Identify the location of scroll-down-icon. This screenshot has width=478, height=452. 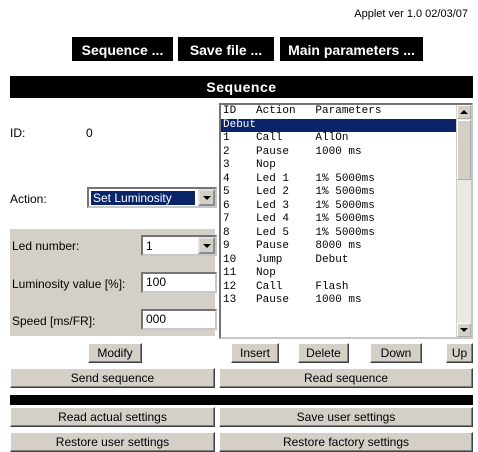
(464, 330).